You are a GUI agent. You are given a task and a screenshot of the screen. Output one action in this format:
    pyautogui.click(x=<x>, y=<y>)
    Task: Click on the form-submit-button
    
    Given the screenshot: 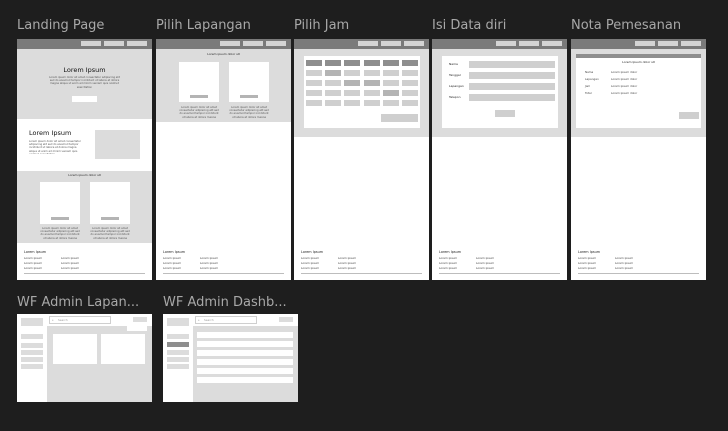 What is the action you would take?
    pyautogui.click(x=505, y=113)
    